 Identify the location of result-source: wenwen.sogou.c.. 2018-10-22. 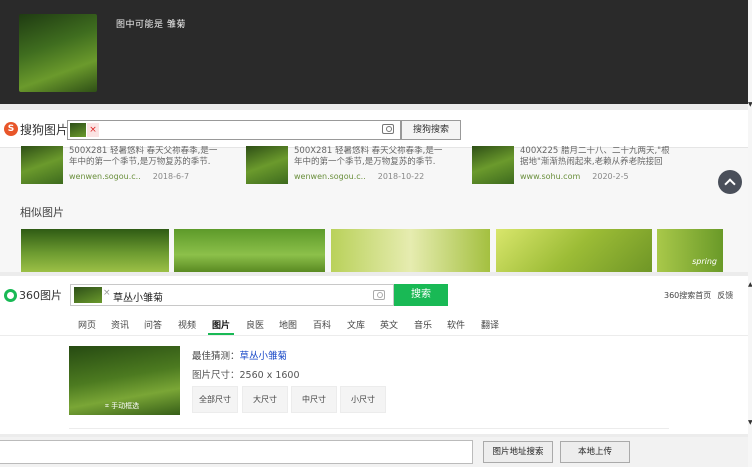
(359, 176).